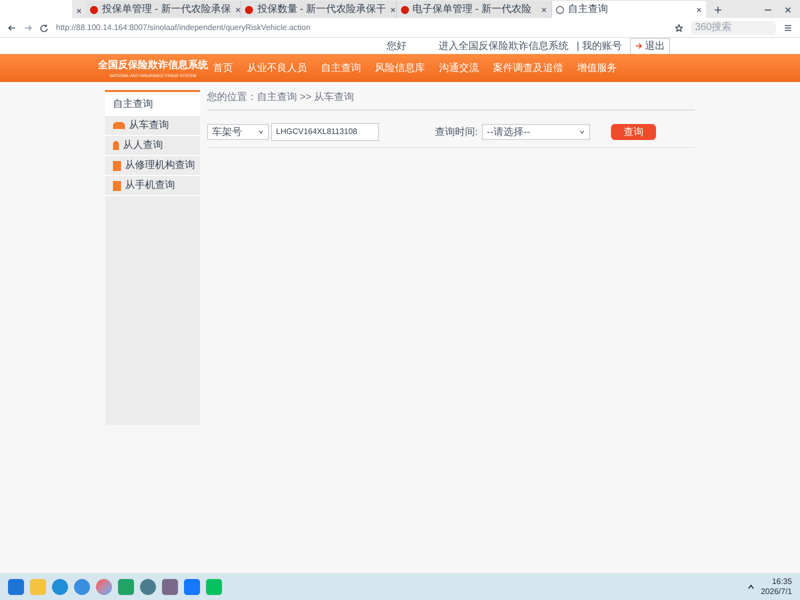  What do you see at coordinates (152, 146) in the screenshot?
I see `sidebar-item: 从人查询` at bounding box center [152, 146].